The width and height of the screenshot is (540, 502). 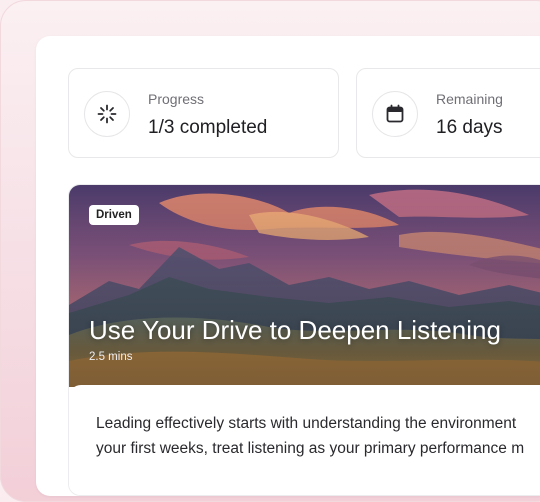 What do you see at coordinates (295, 330) in the screenshot?
I see `course-title: Use Your Drive to Deepen Listening` at bounding box center [295, 330].